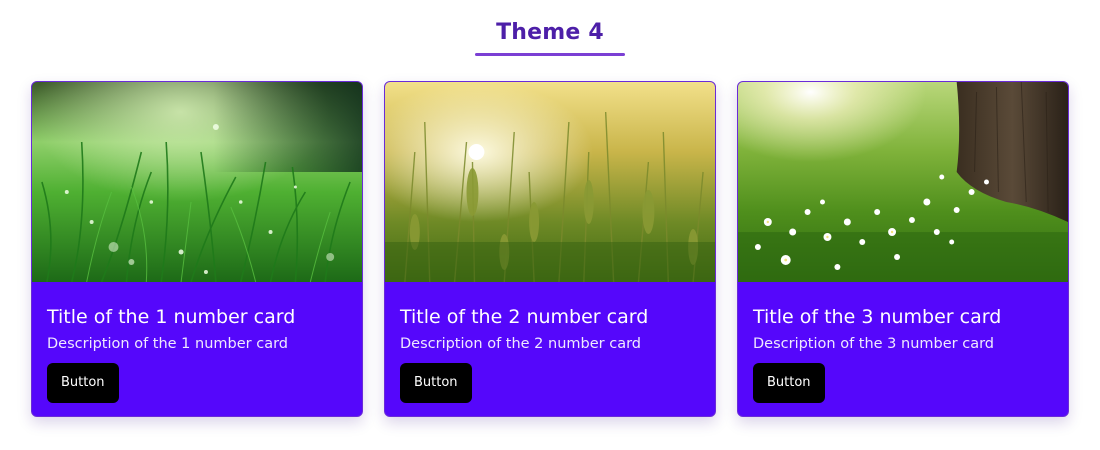 The width and height of the screenshot is (1100, 450). What do you see at coordinates (550, 32) in the screenshot?
I see `page-title: Theme 4` at bounding box center [550, 32].